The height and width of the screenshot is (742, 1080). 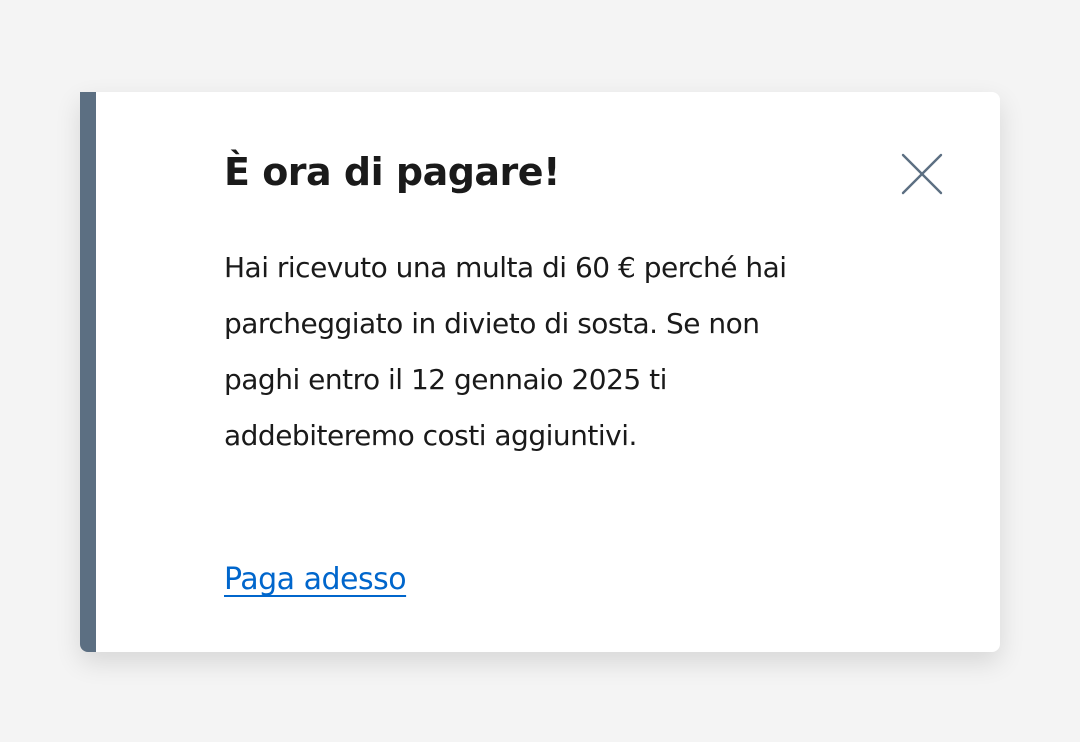 What do you see at coordinates (392, 172) in the screenshot?
I see `notification-title: È ora di pagare!` at bounding box center [392, 172].